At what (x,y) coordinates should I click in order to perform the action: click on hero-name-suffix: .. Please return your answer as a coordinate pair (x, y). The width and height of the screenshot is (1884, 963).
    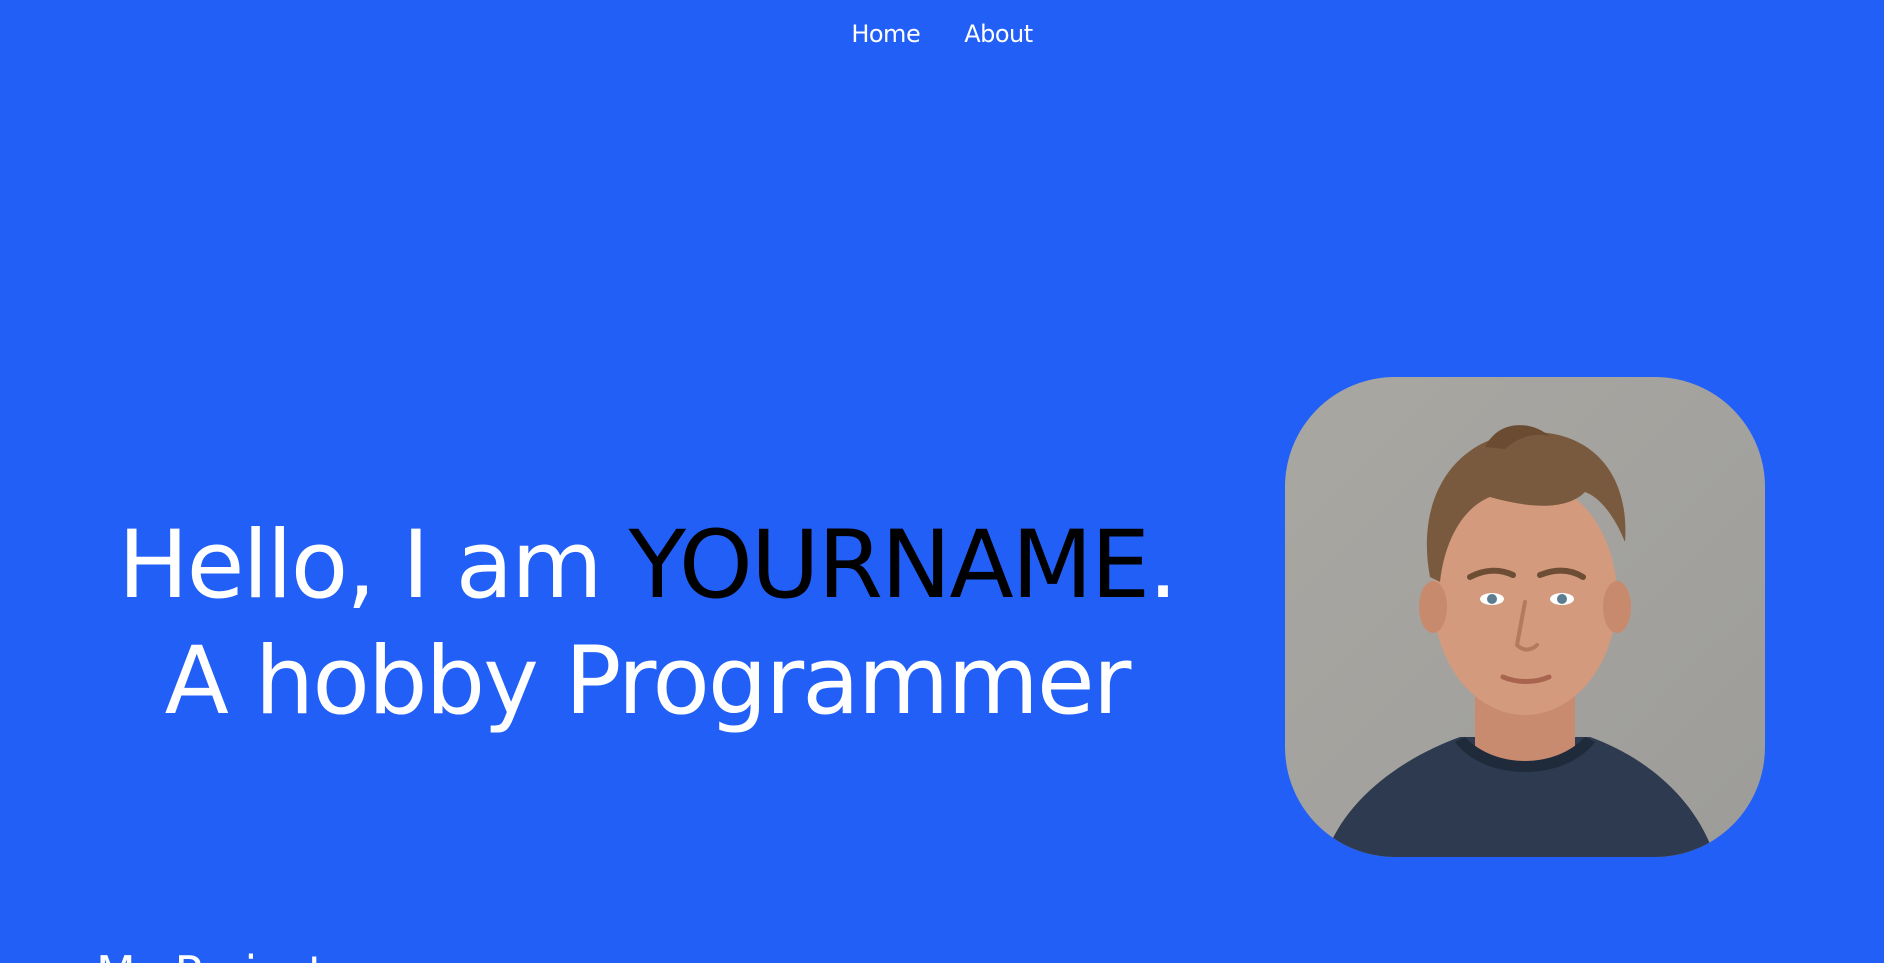
    Looking at the image, I should click on (1163, 565).